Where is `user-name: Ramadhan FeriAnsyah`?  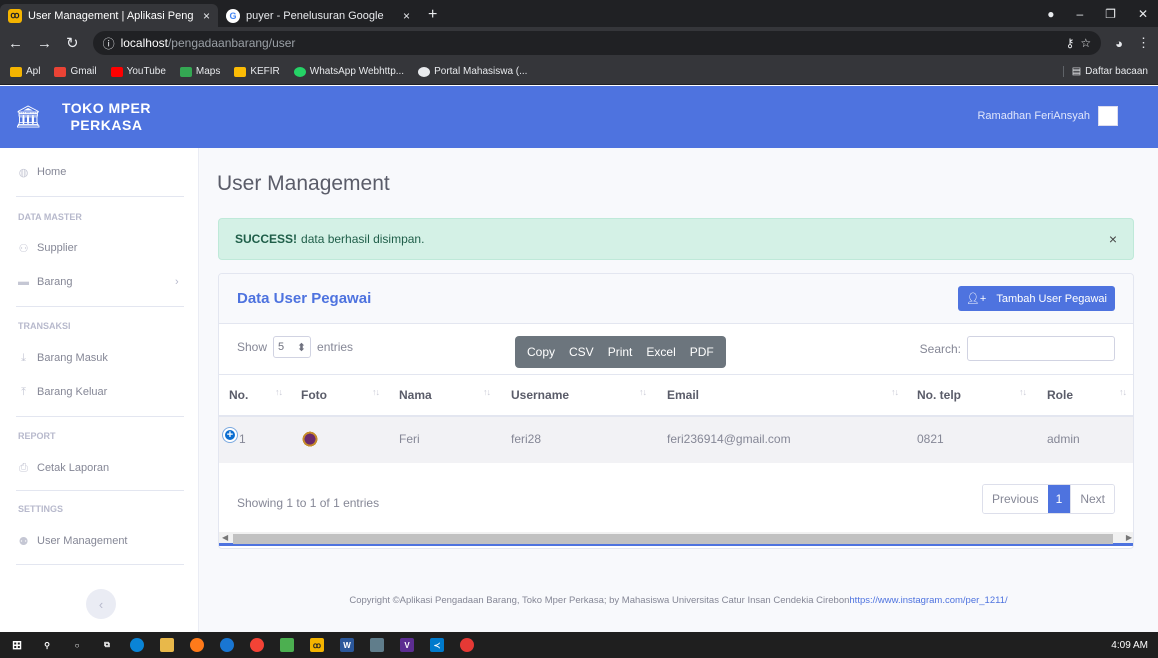
user-name: Ramadhan FeriAnsyah is located at coordinates (1033, 116).